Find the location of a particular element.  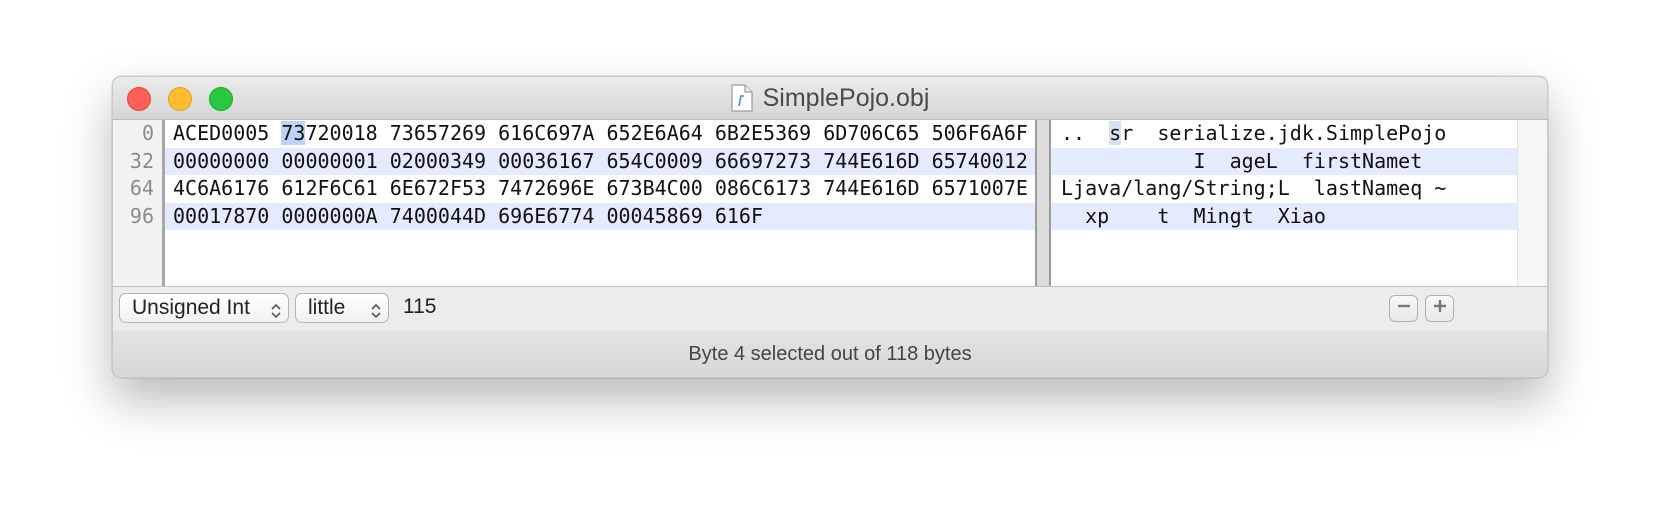

ascii-row-text: xp t Mingt Xiao is located at coordinates (1193, 215).